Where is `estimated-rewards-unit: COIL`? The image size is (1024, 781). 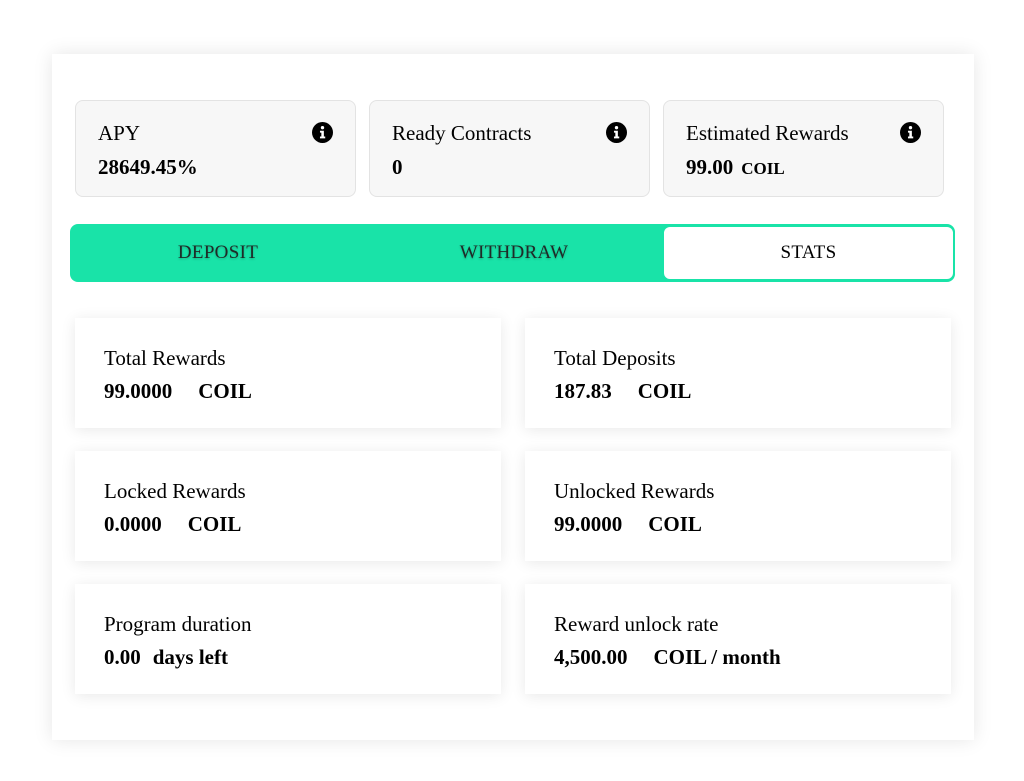 estimated-rewards-unit: COIL is located at coordinates (763, 168).